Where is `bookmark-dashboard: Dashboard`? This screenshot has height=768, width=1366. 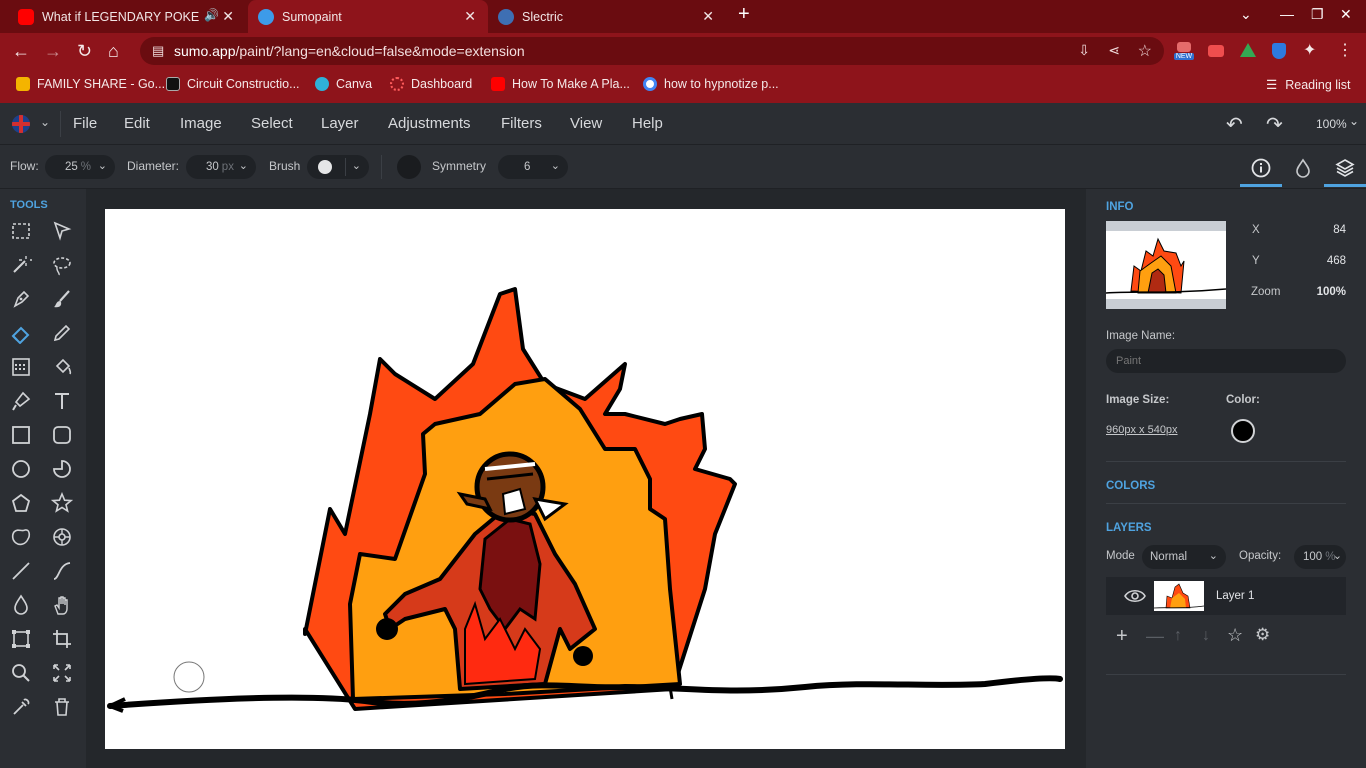 bookmark-dashboard: Dashboard is located at coordinates (431, 84).